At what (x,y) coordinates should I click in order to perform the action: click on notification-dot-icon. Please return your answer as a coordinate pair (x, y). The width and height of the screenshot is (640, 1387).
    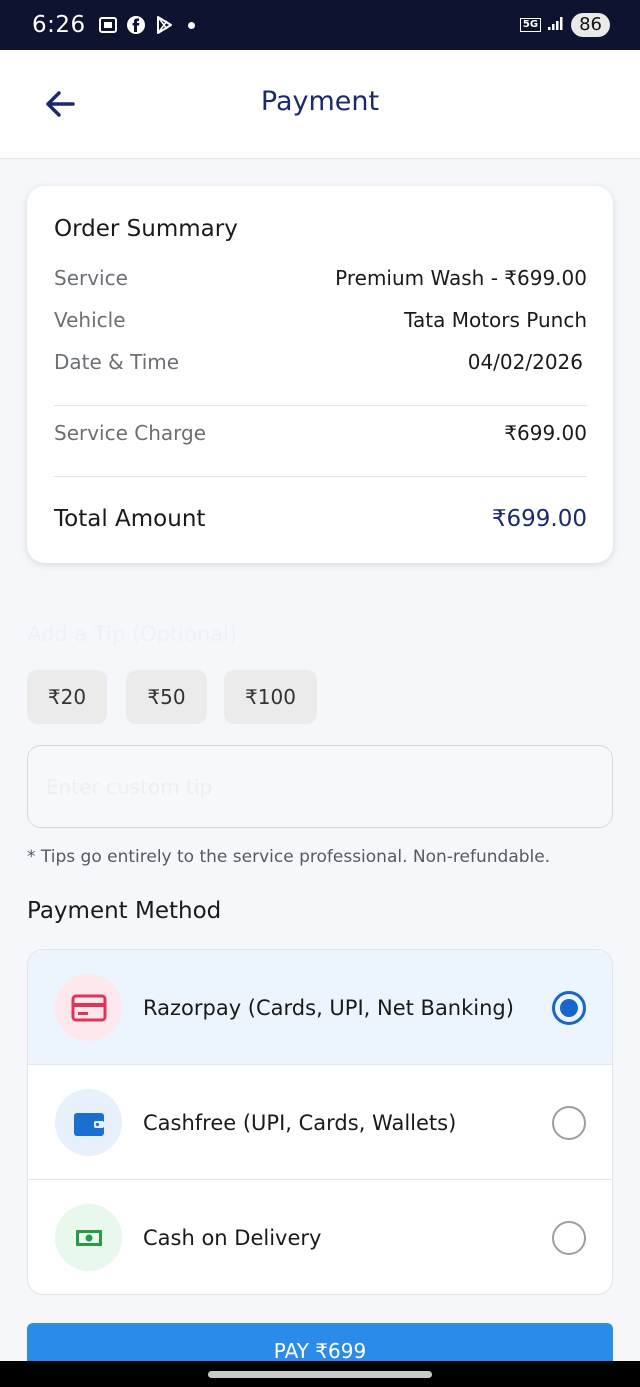
    Looking at the image, I should click on (191, 25).